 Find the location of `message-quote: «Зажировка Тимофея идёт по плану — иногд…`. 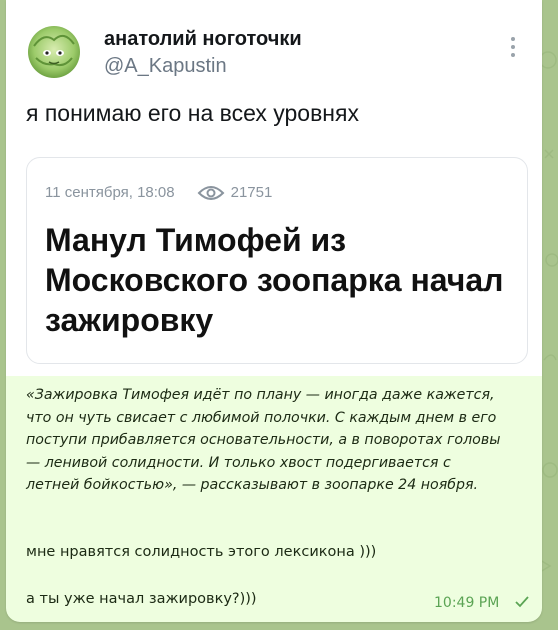

message-quote: «Зажировка Тимофея идёт по плану — иногд… is located at coordinates (263, 440).